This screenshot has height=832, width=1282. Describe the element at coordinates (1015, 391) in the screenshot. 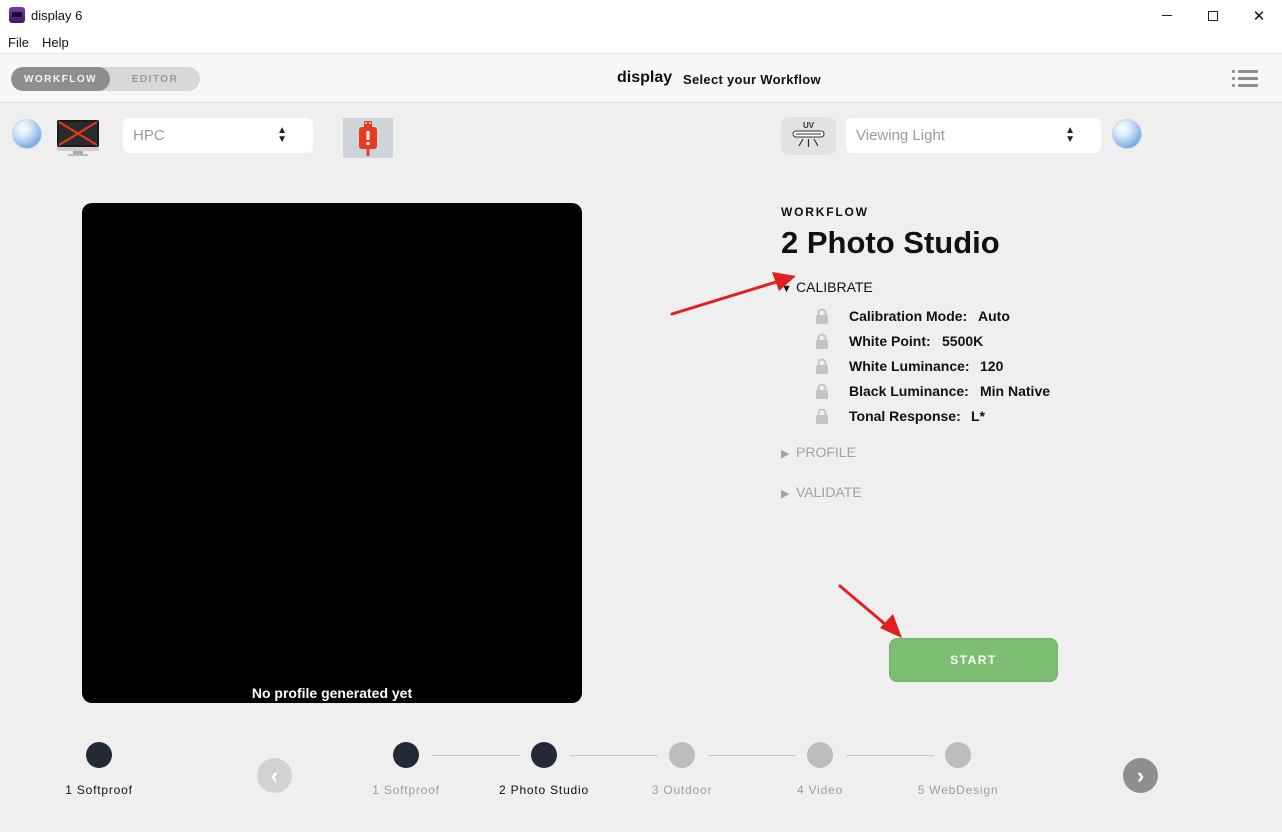

I see `setting-value: Min Native` at that location.